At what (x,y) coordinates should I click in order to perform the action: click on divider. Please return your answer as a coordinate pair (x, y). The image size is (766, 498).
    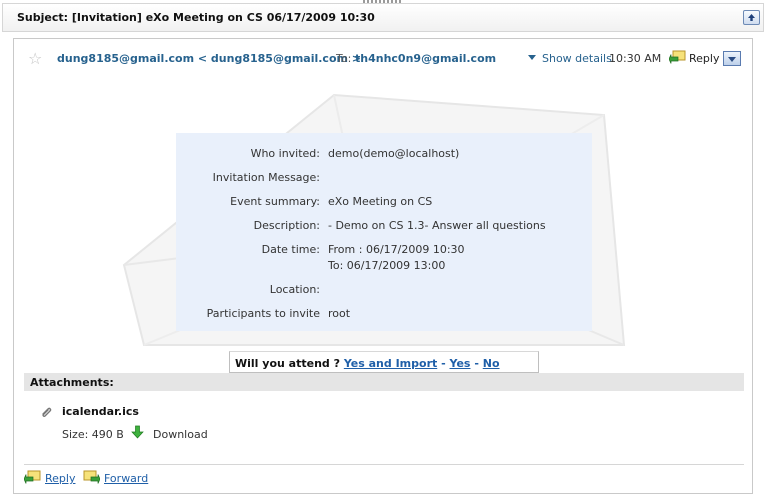
    Looking at the image, I should click on (384, 464).